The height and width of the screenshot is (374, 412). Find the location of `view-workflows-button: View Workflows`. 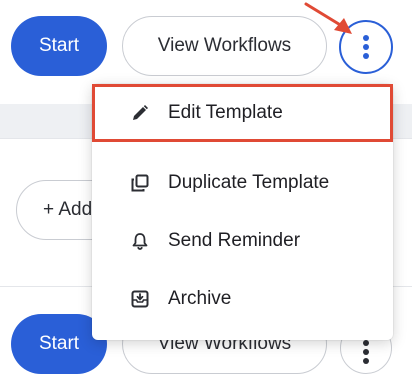

view-workflows-button: View Workflows is located at coordinates (224, 46).